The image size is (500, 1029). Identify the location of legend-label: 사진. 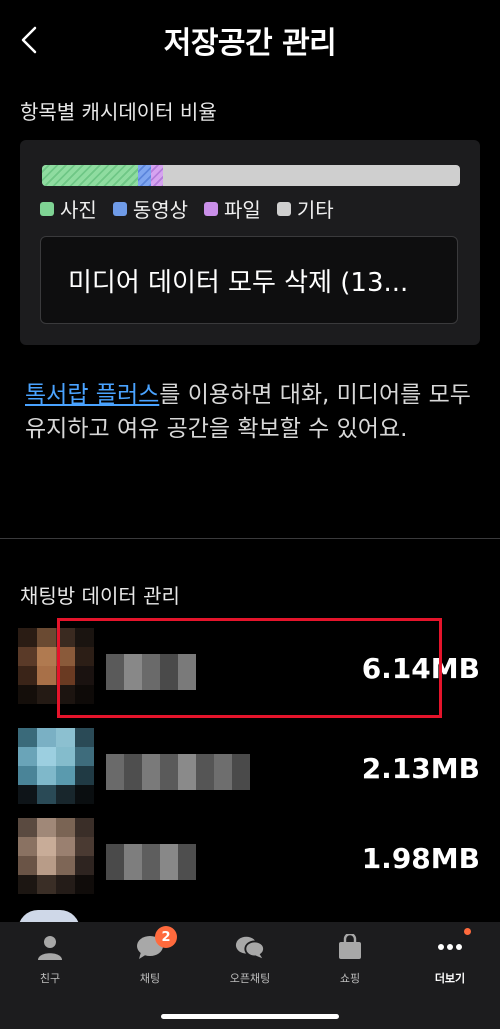
(78, 210).